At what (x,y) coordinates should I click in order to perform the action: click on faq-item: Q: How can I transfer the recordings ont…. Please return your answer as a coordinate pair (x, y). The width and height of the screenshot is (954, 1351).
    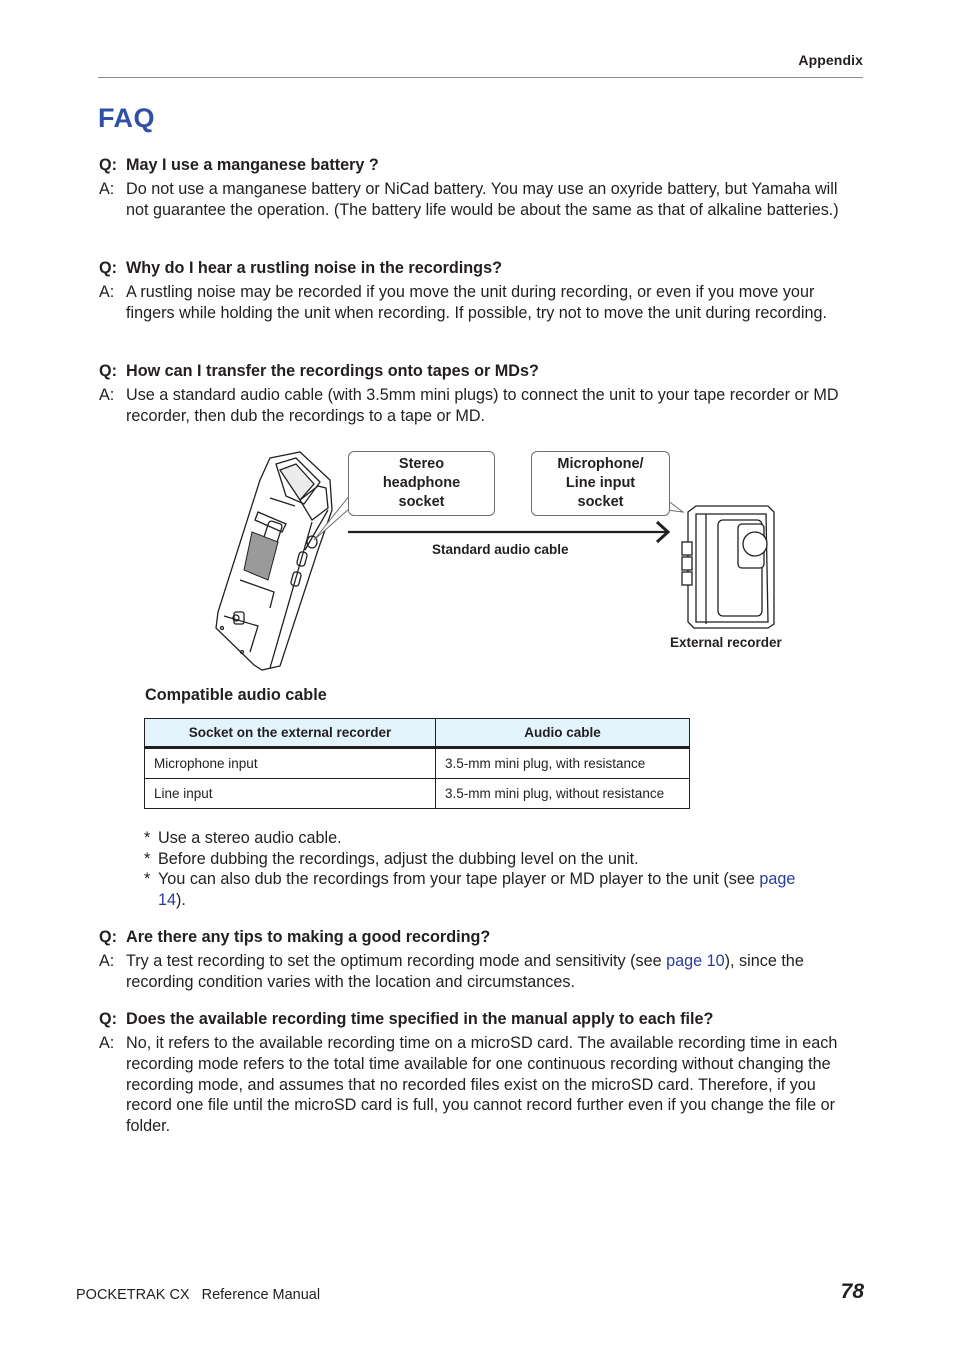
    Looking at the image, I should click on (479, 394).